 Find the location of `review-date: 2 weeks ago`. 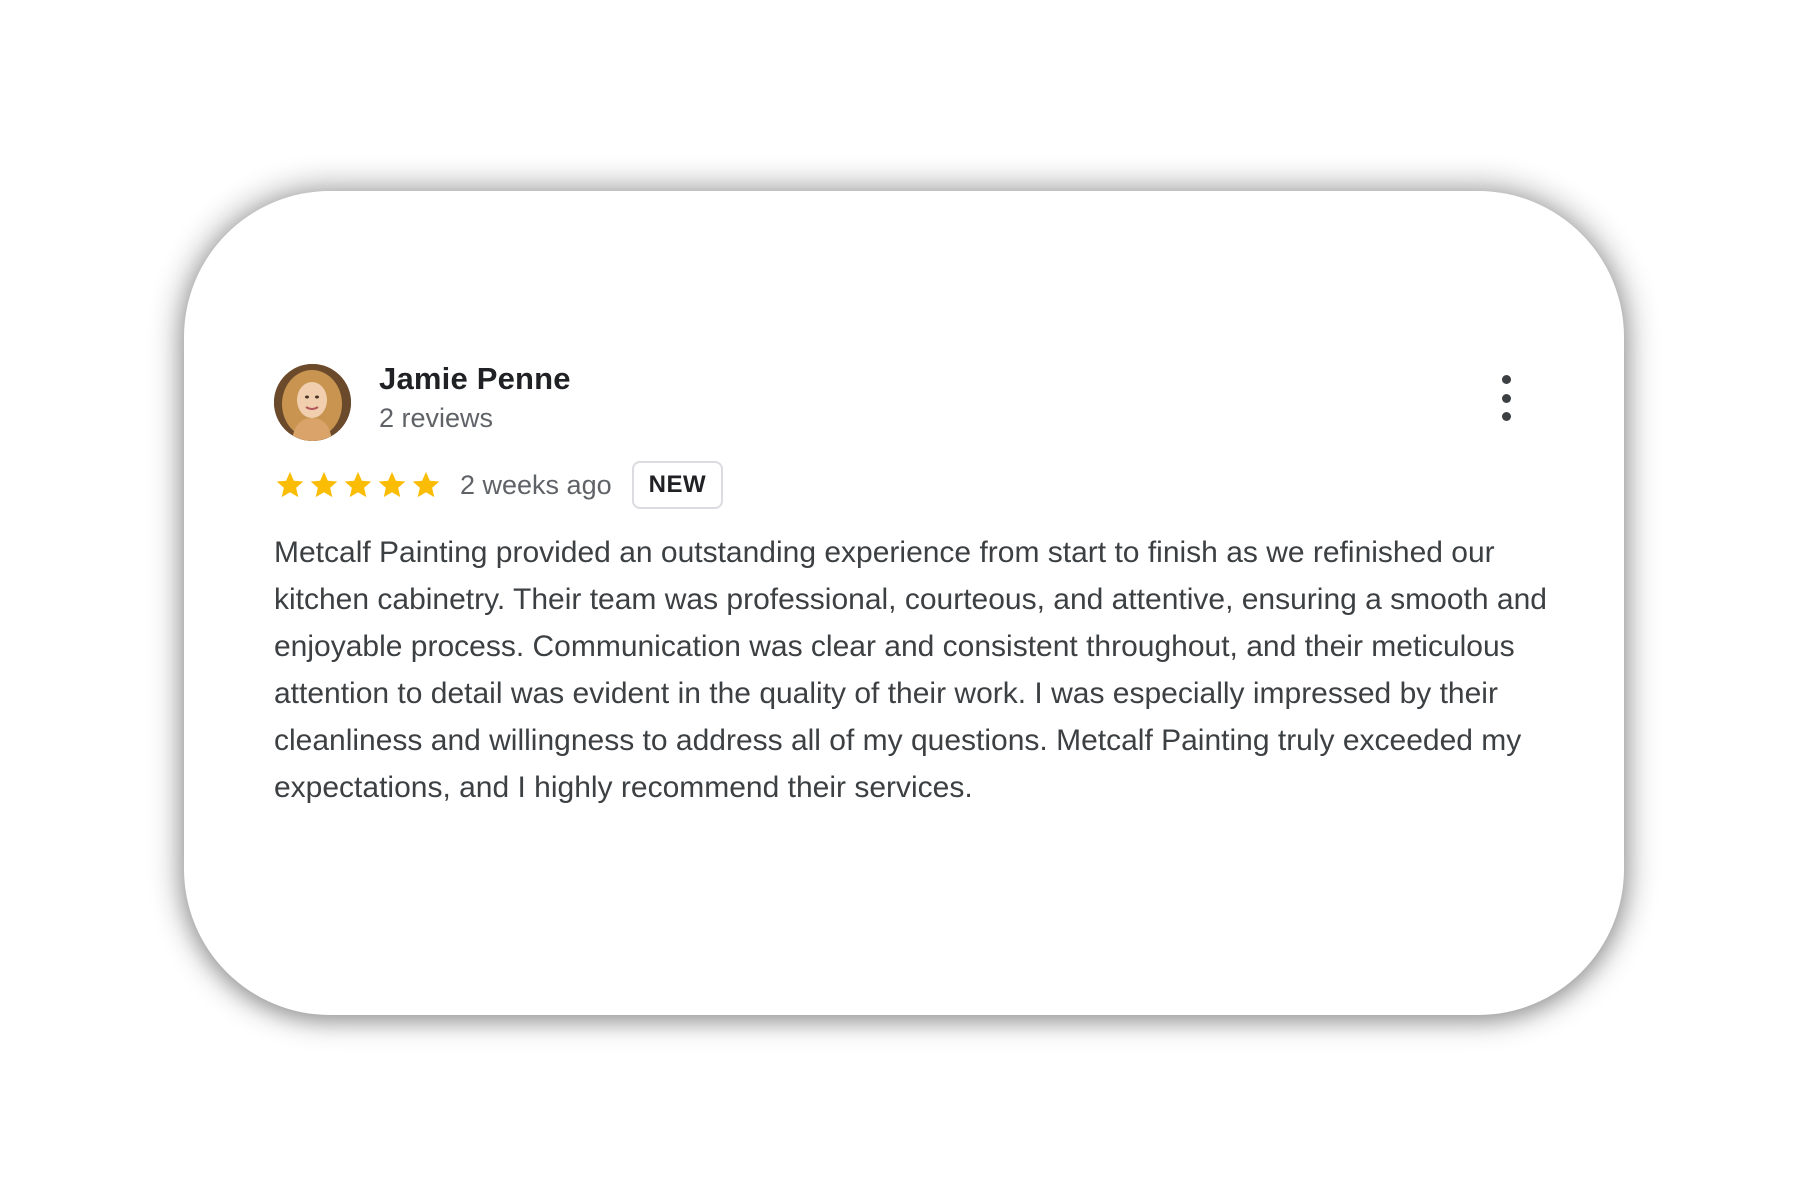

review-date: 2 weeks ago is located at coordinates (536, 484).